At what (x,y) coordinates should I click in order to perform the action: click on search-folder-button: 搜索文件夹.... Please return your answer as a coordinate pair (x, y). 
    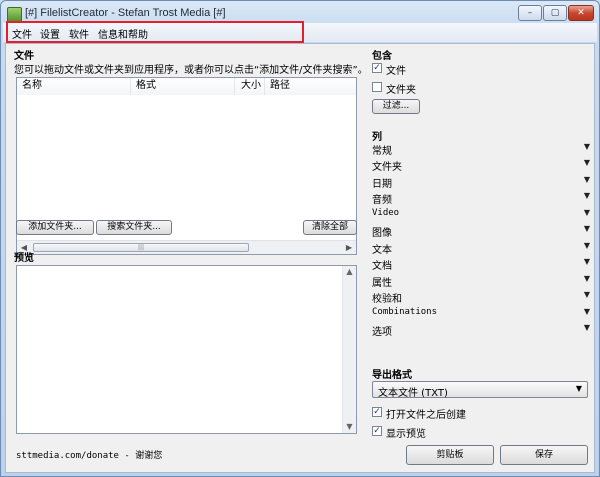
    Looking at the image, I should click on (134, 227).